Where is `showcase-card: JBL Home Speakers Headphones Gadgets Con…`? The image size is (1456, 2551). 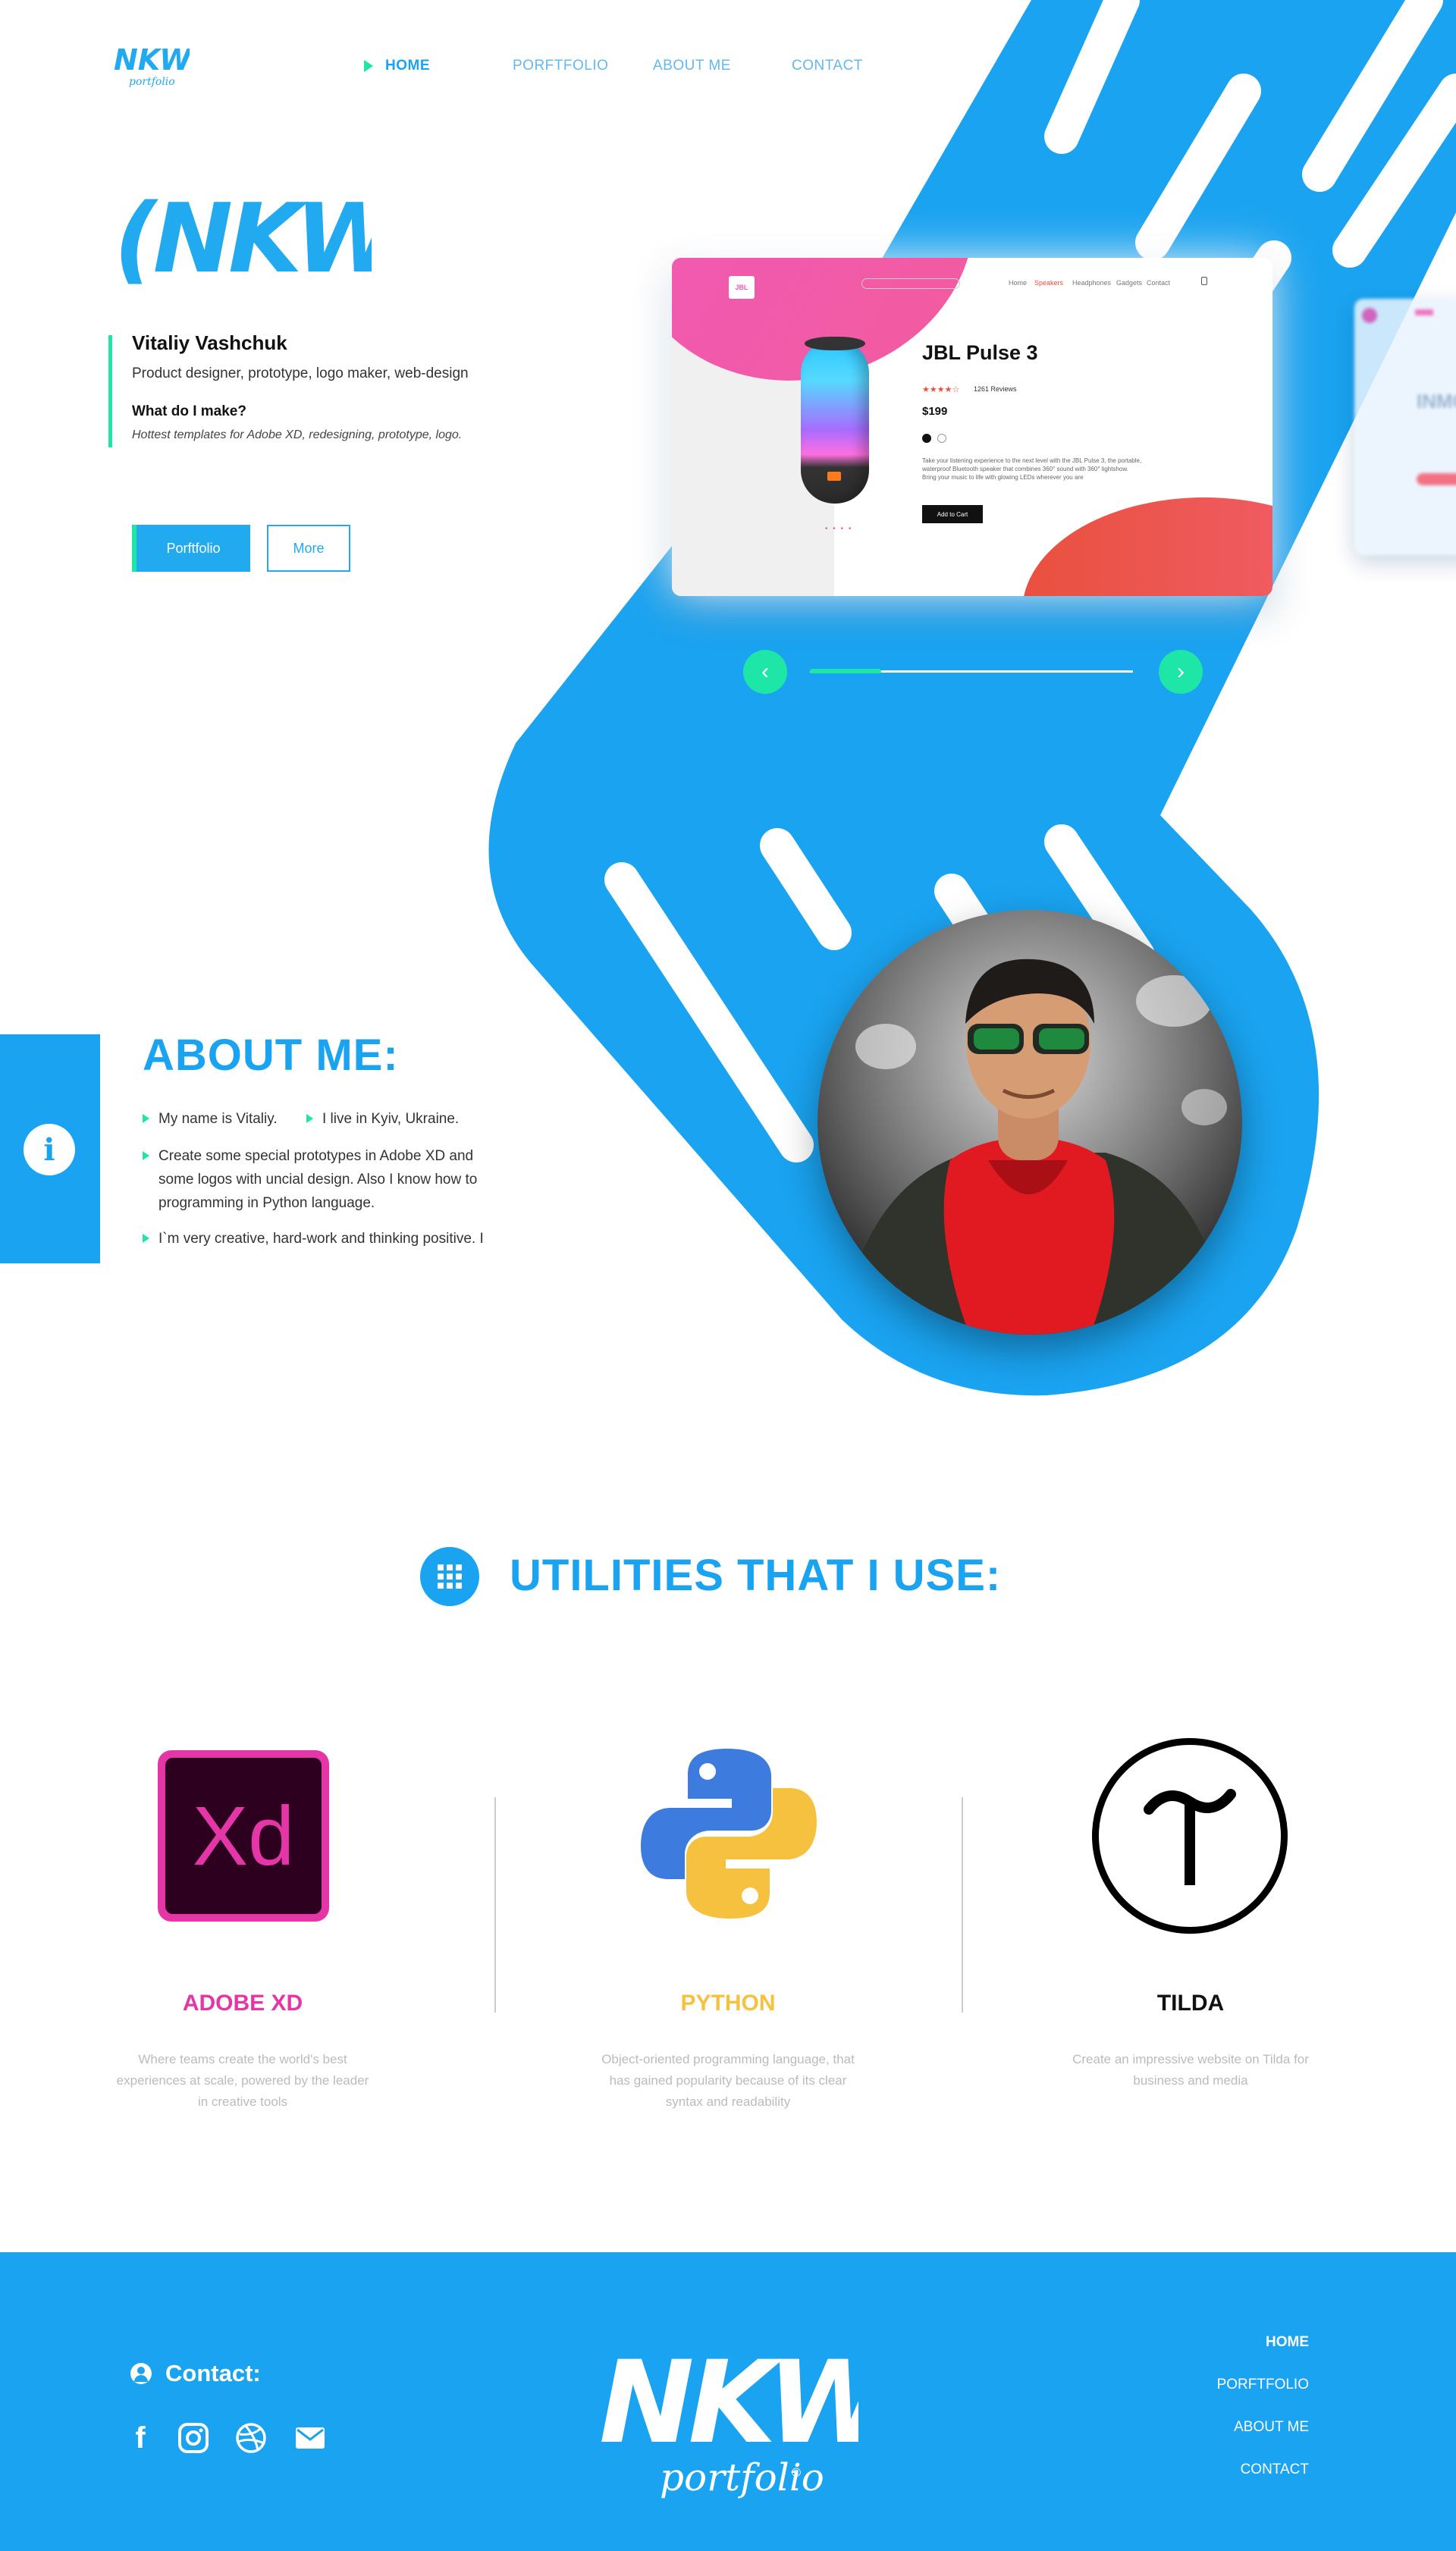
showcase-card: JBL Home Speakers Headphones Gadgets Con… is located at coordinates (972, 427).